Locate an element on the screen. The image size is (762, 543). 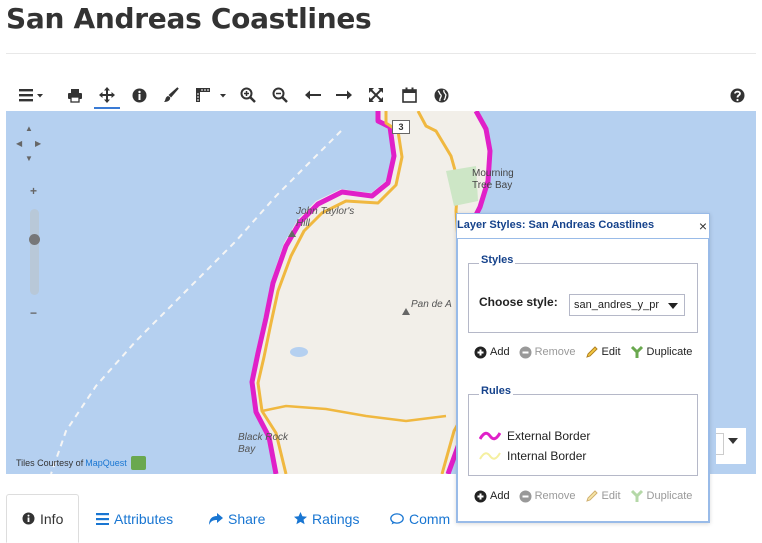
previous-extent-button is located at coordinates (313, 95).